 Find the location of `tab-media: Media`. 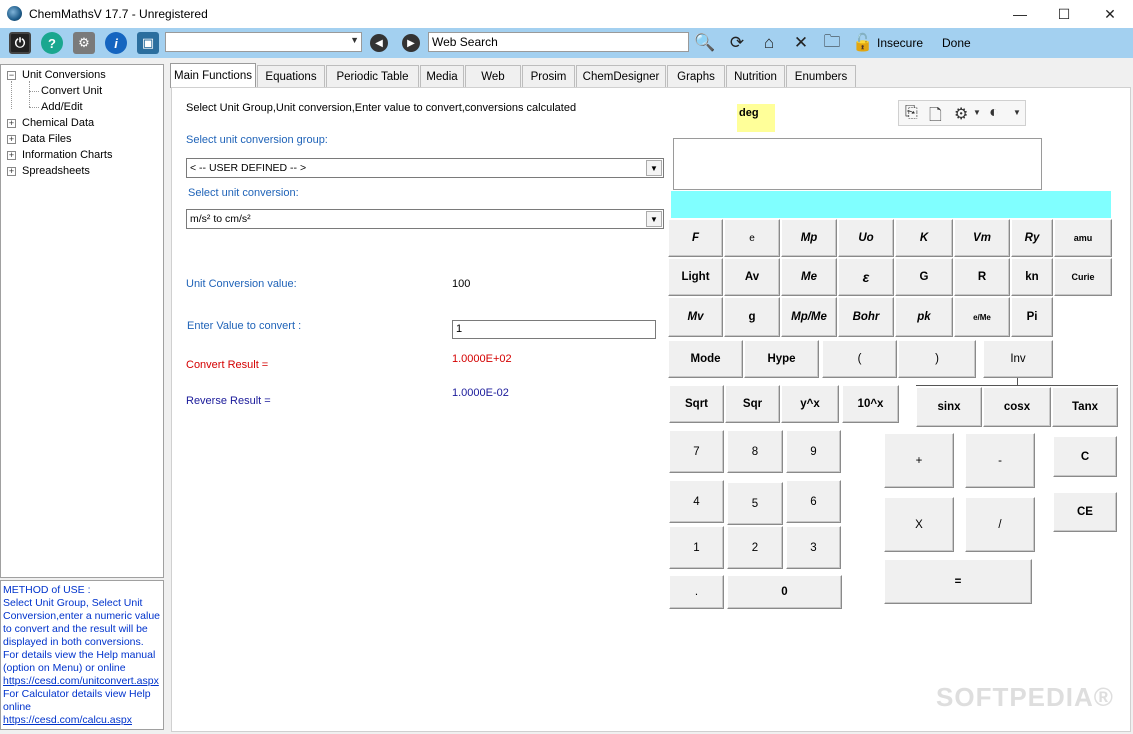

tab-media: Media is located at coordinates (442, 76).